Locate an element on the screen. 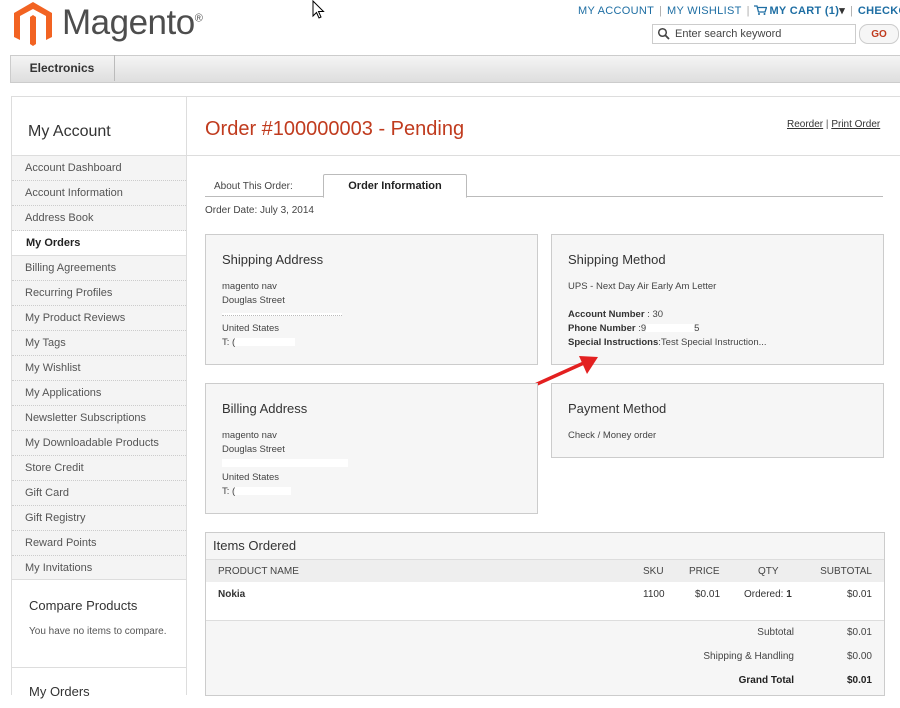 This screenshot has width=900, height=708. title-divider is located at coordinates (542, 155).